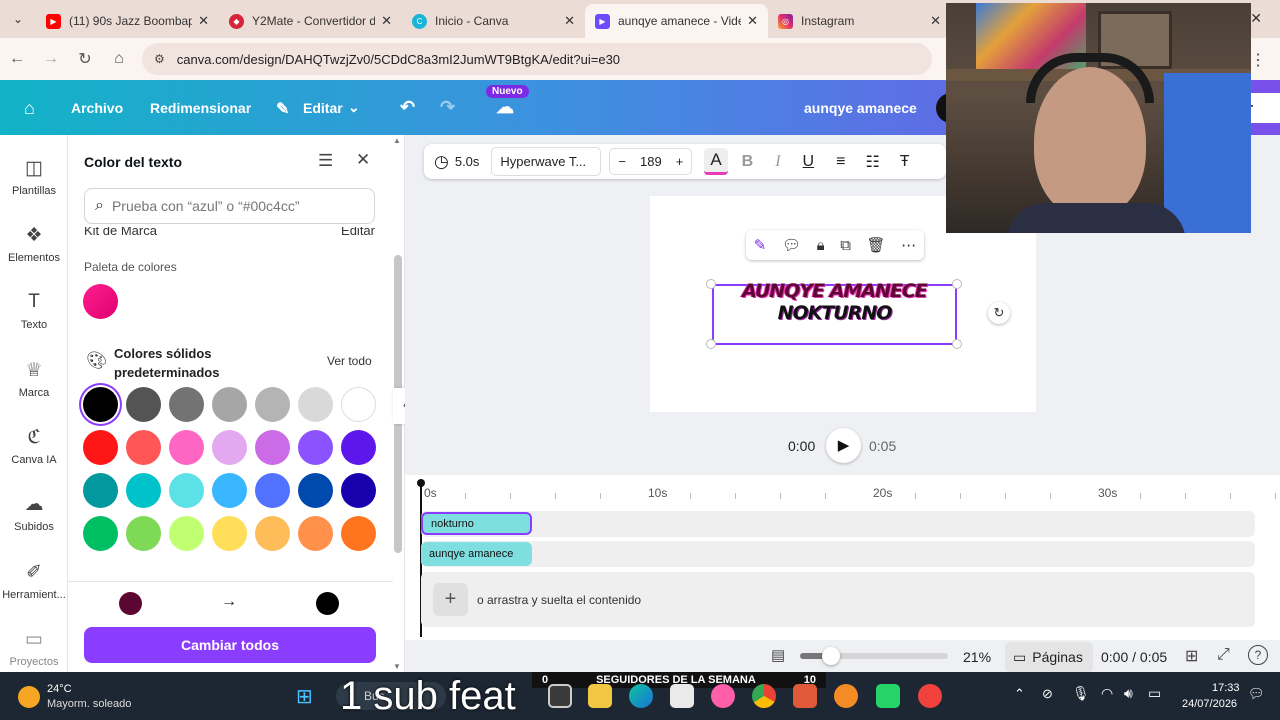 The width and height of the screenshot is (1280, 720). I want to click on mic-icon: 🎙︎, so click(1081, 693).